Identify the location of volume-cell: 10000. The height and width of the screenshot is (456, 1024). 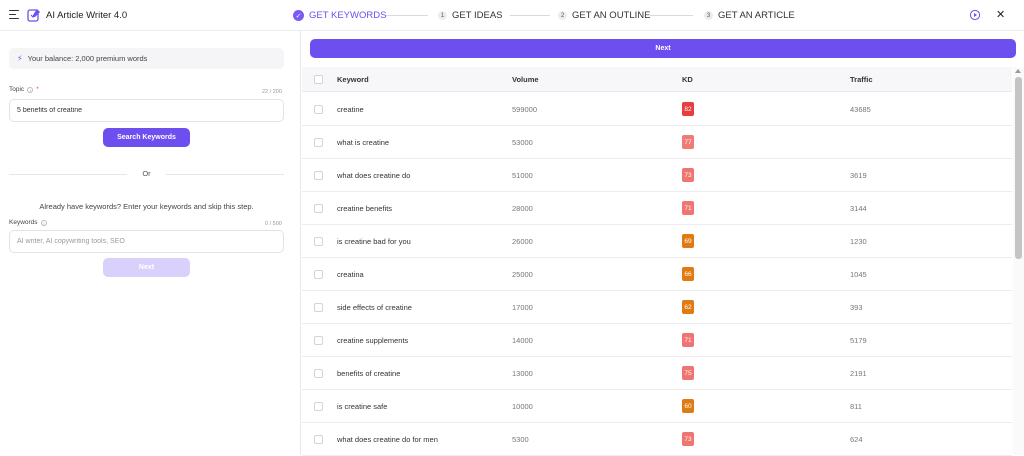
(522, 406).